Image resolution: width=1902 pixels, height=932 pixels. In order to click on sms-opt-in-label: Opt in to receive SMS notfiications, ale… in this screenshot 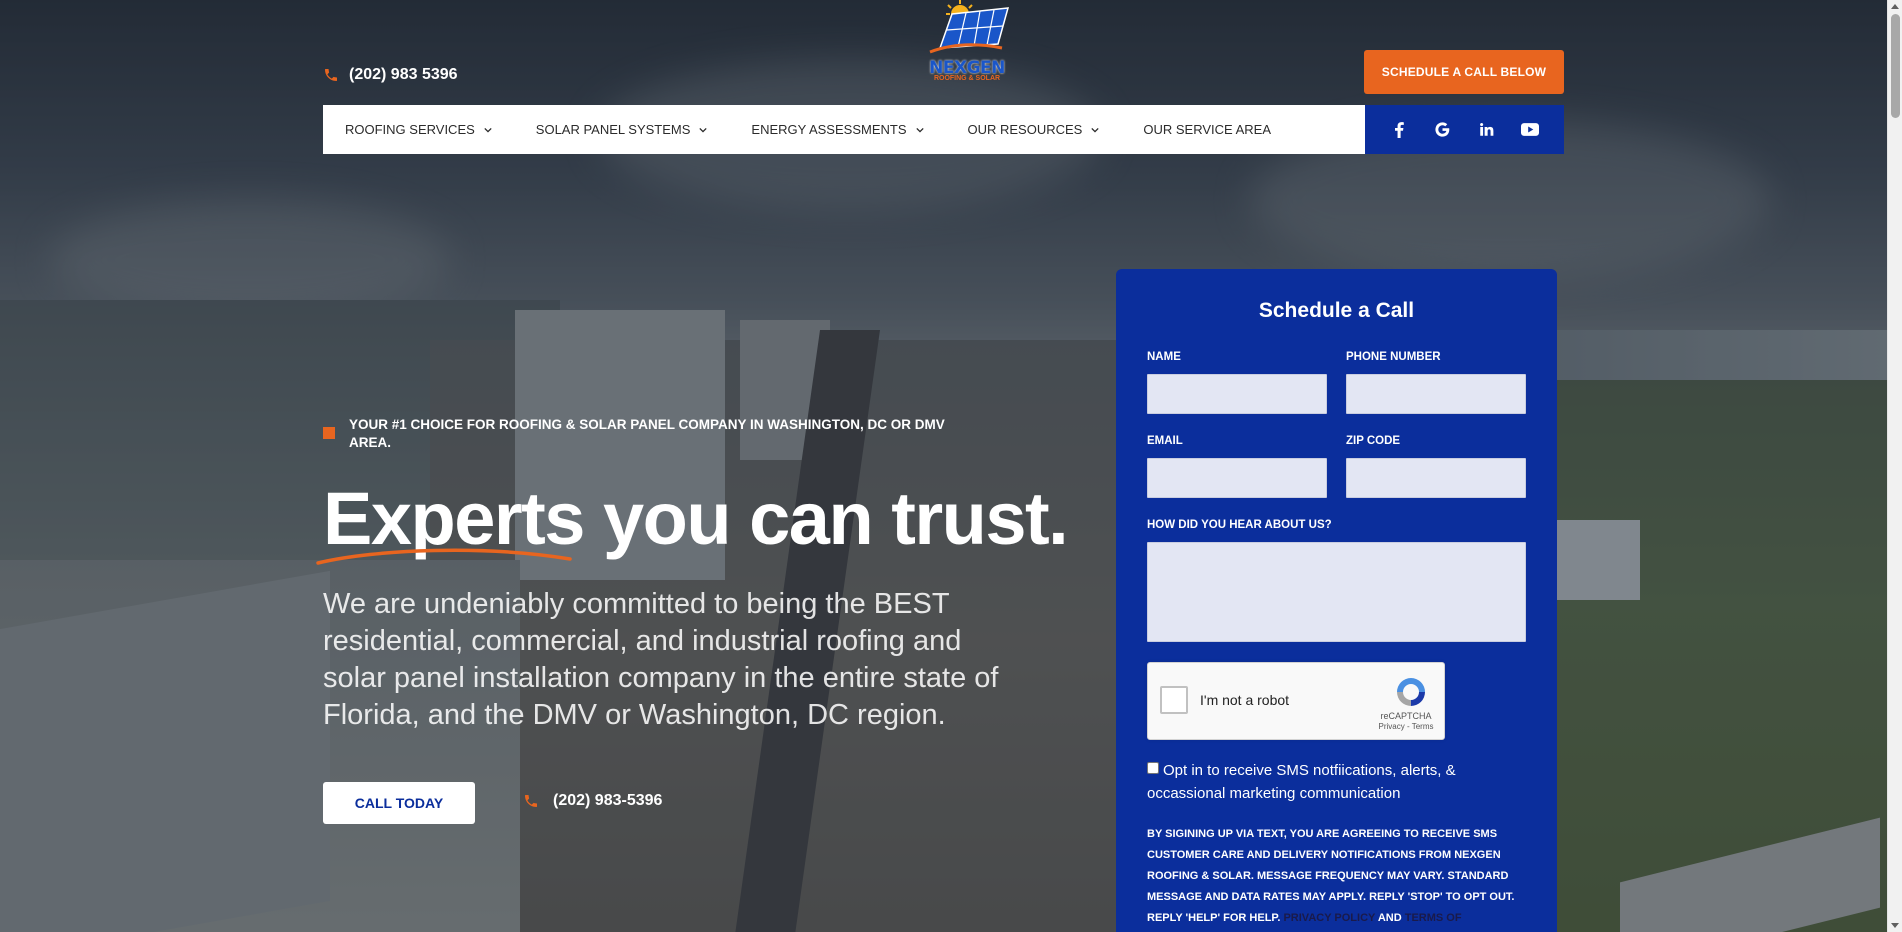, I will do `click(1301, 782)`.